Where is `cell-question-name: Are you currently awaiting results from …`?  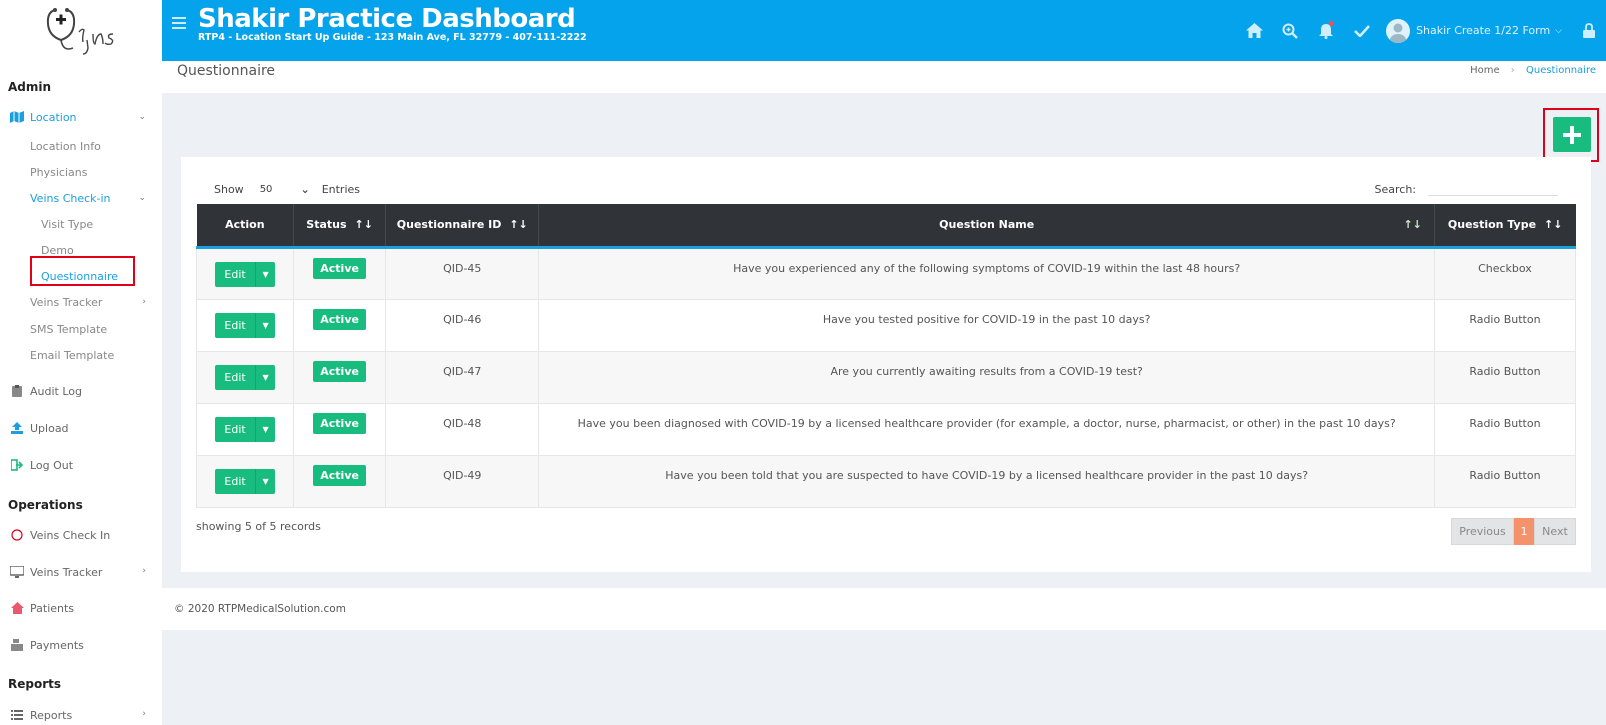
cell-question-name: Are you currently awaiting results from … is located at coordinates (986, 377).